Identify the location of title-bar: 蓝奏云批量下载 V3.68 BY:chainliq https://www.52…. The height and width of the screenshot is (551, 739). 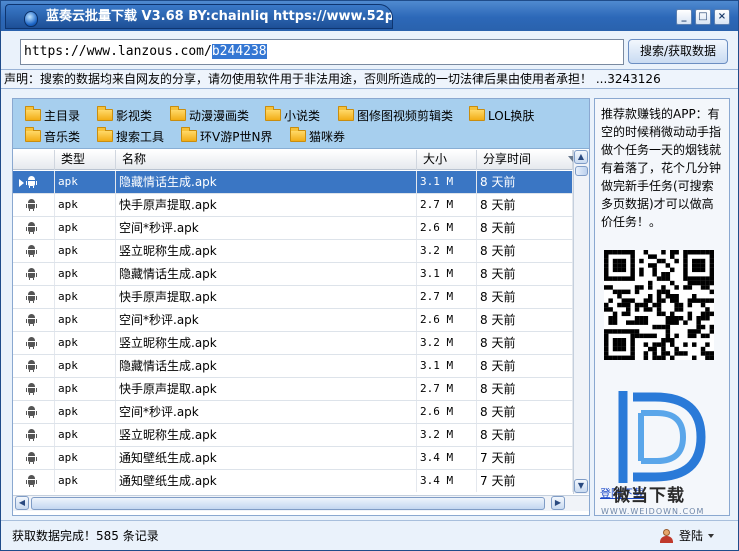
(369, 16).